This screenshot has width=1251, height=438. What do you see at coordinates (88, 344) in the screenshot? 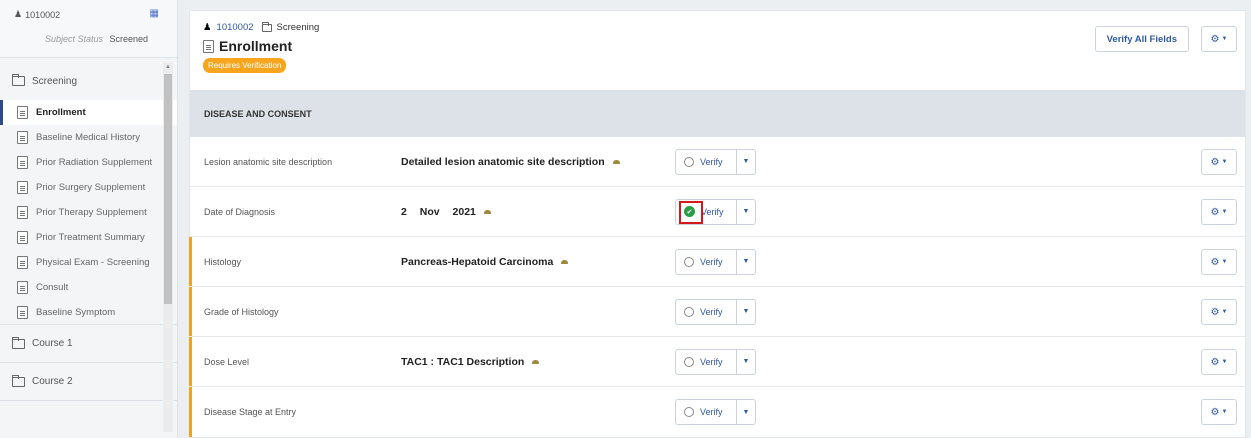
I see `sidebar-group-course-1: Course 1` at bounding box center [88, 344].